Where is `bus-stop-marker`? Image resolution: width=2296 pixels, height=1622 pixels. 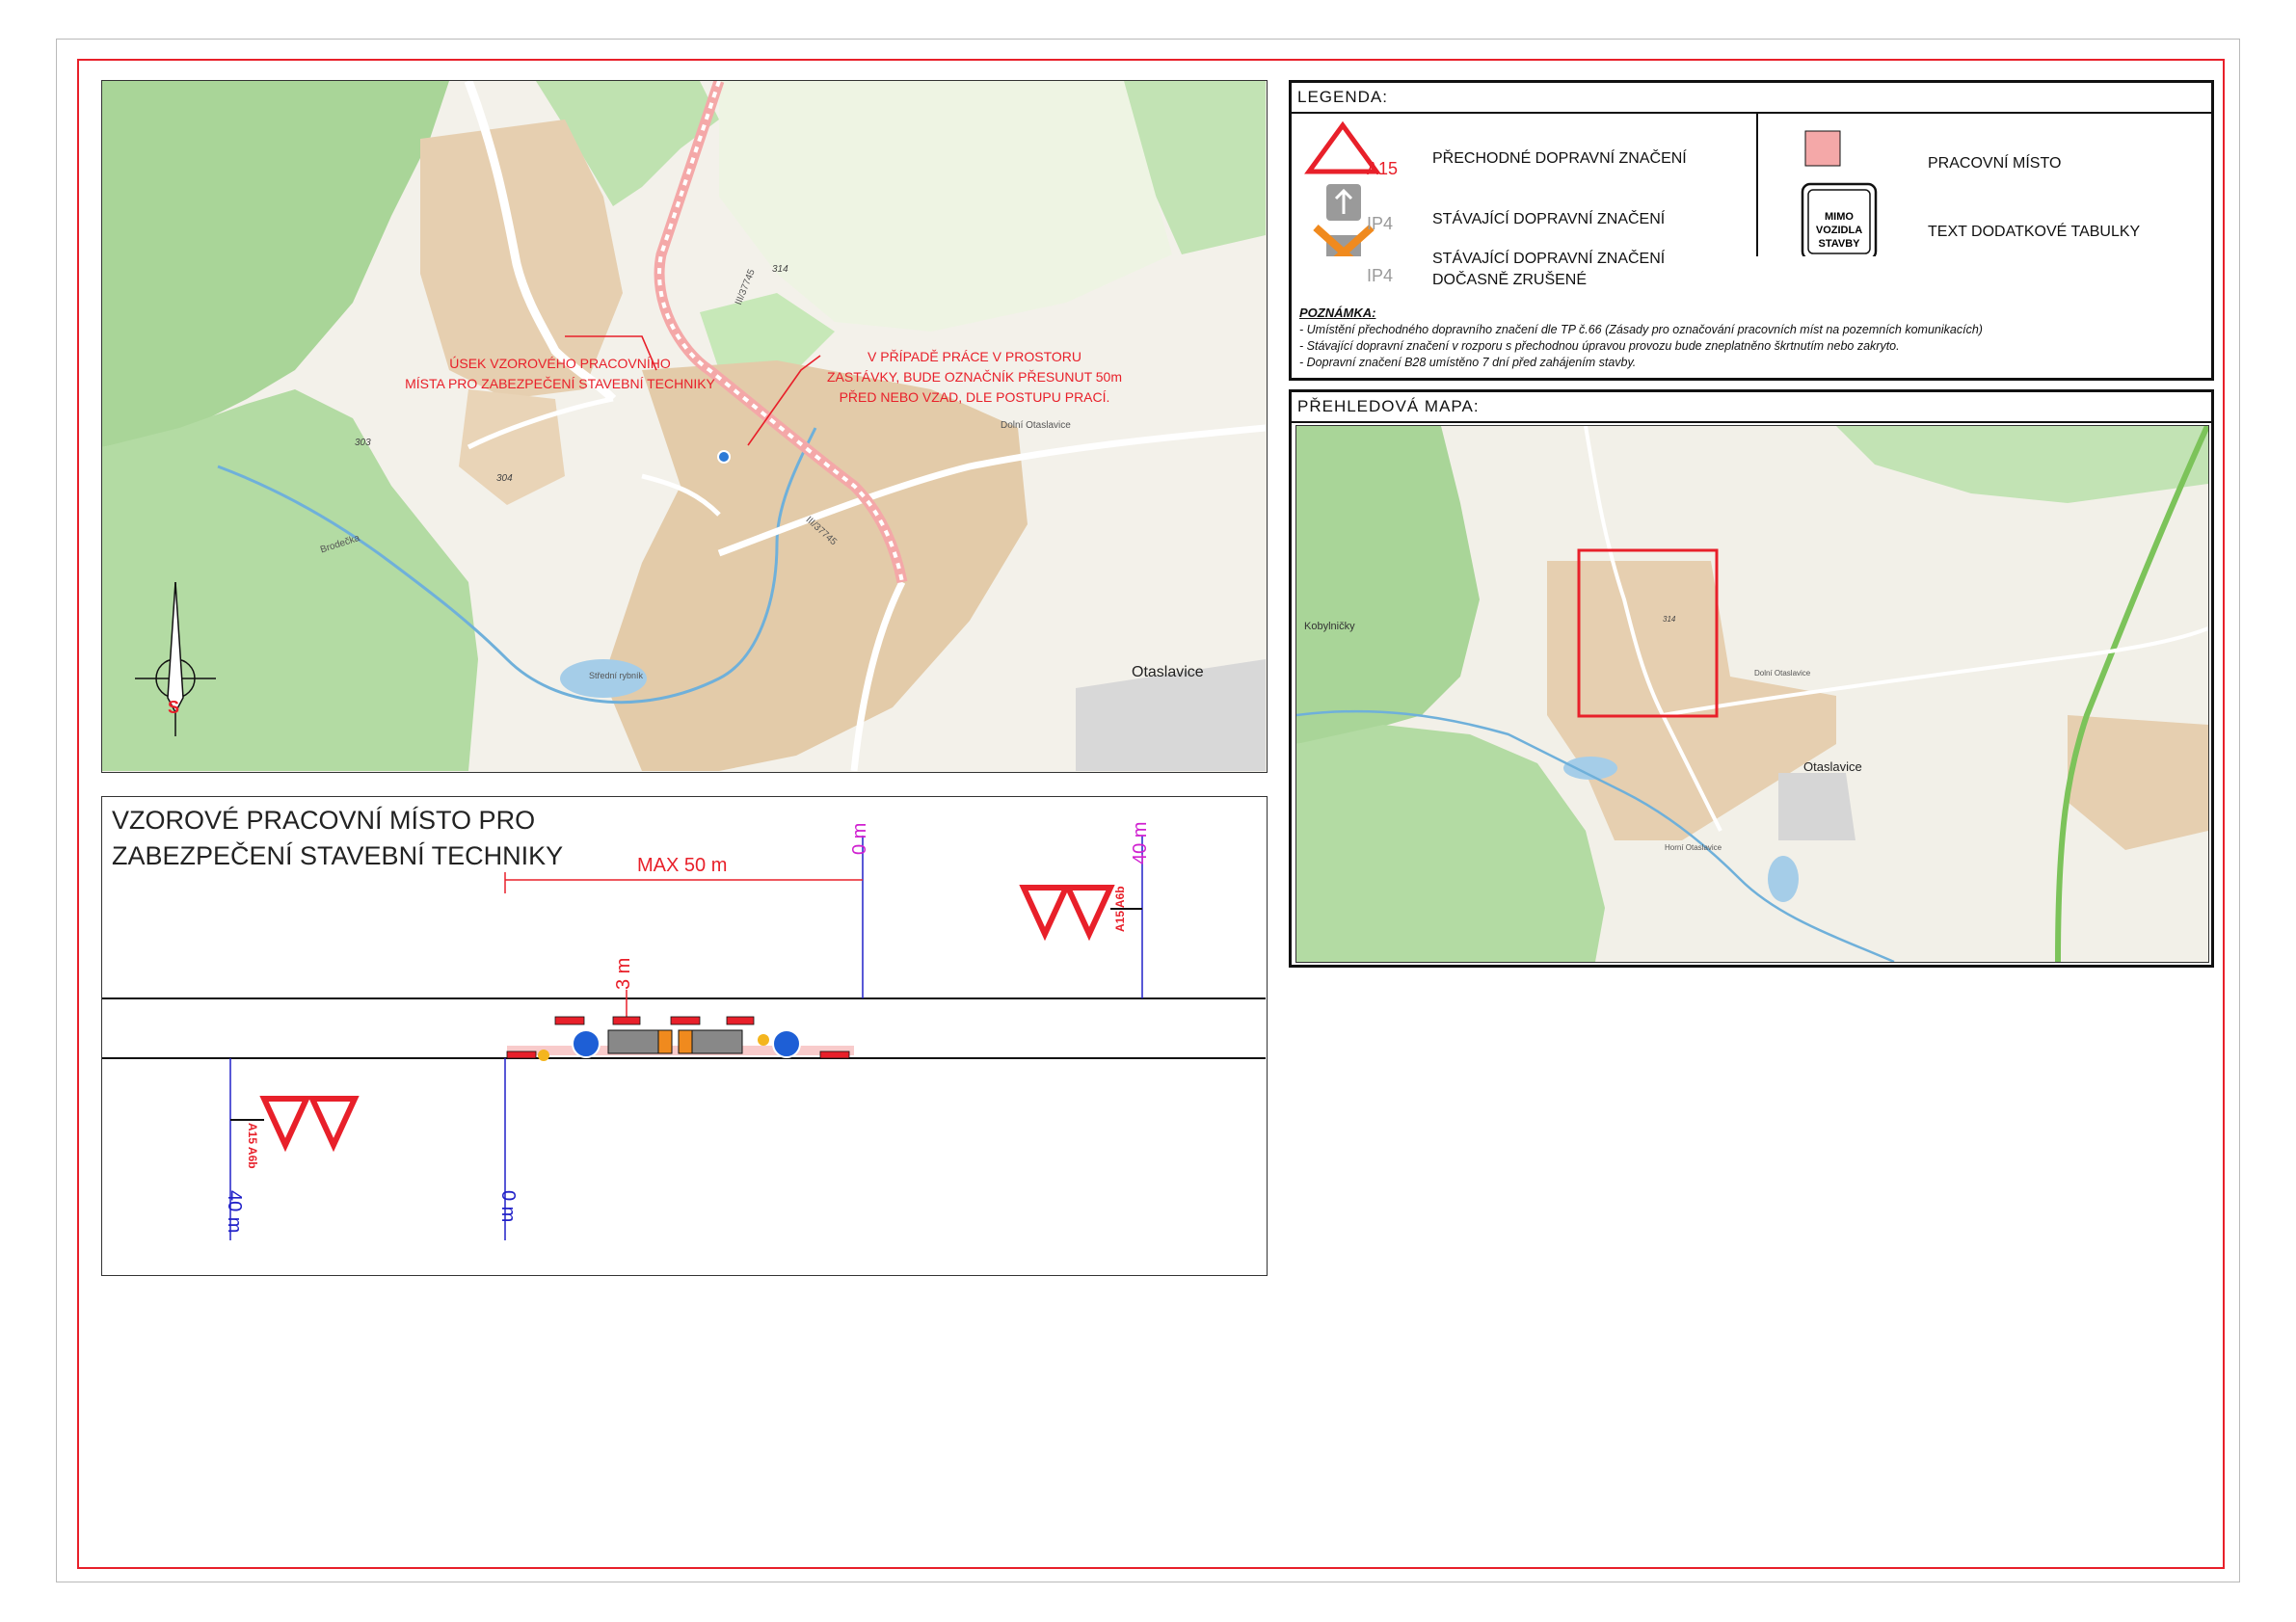
bus-stop-marker is located at coordinates (724, 457).